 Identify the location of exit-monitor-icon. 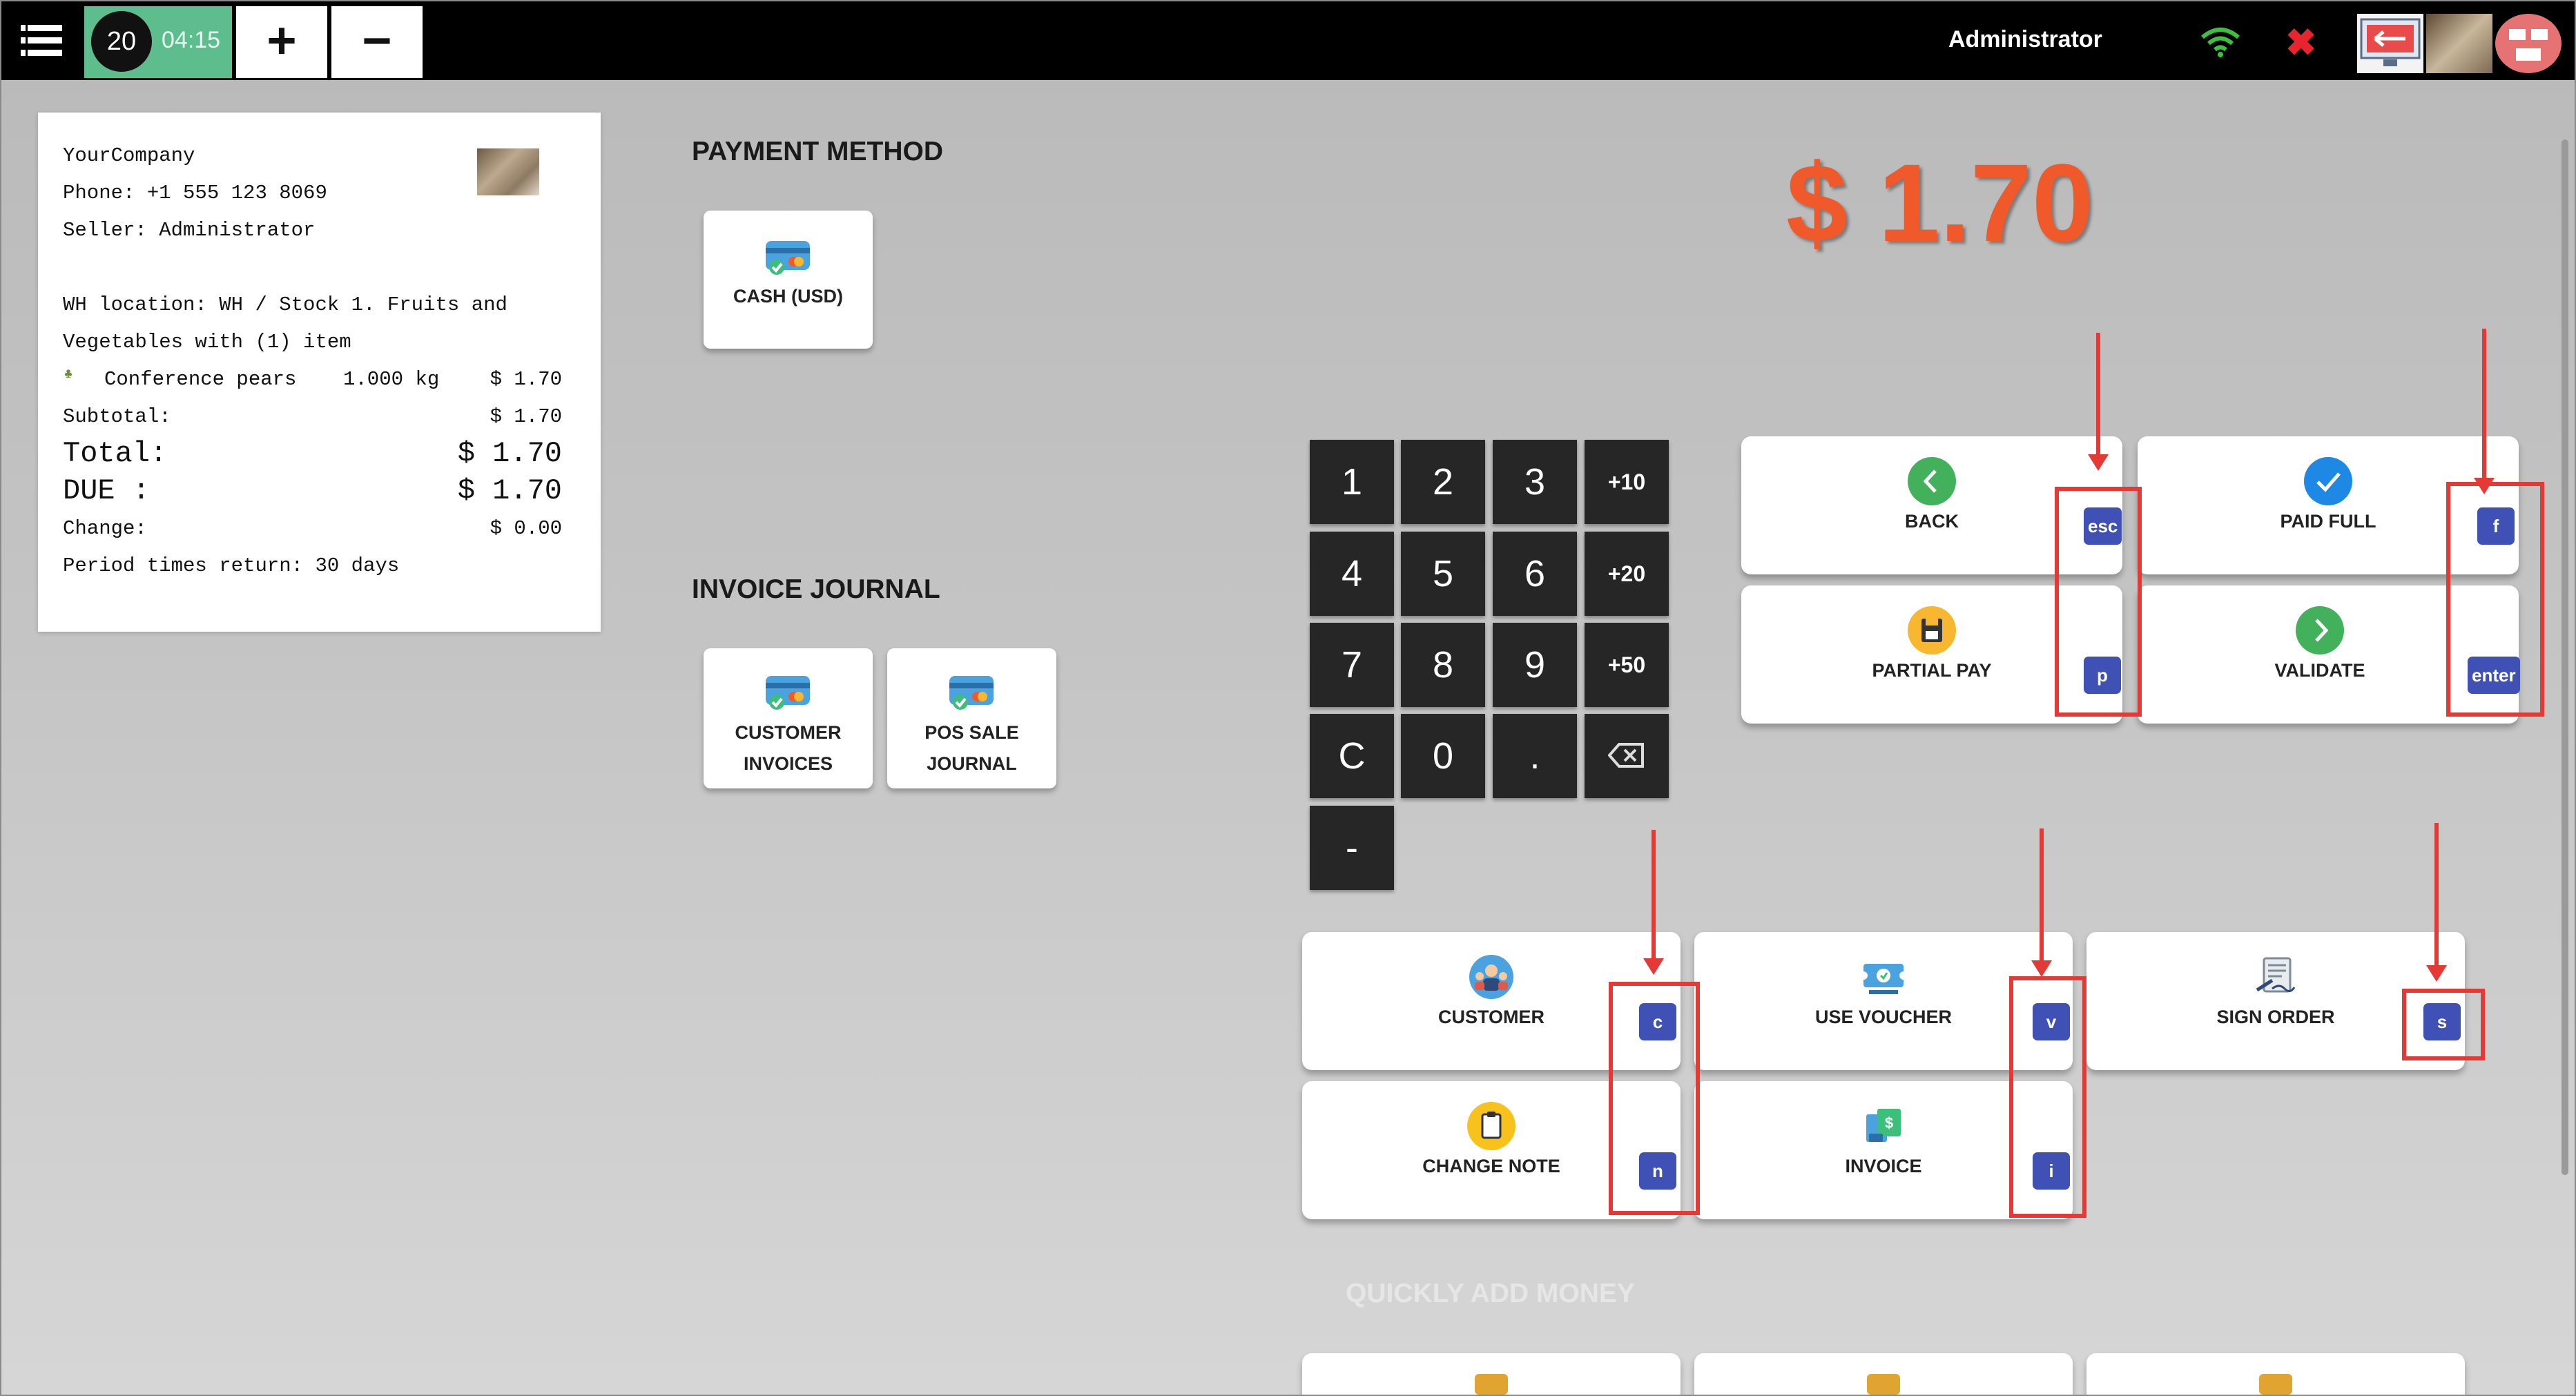
(2390, 44).